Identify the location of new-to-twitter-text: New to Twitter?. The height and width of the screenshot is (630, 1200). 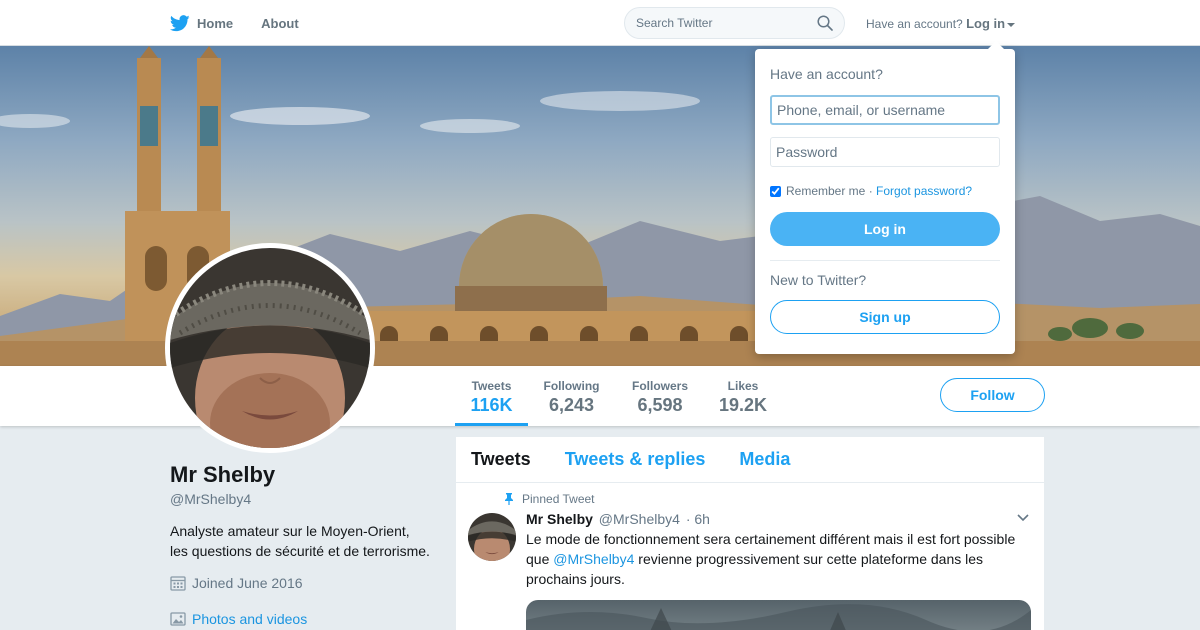
(818, 280).